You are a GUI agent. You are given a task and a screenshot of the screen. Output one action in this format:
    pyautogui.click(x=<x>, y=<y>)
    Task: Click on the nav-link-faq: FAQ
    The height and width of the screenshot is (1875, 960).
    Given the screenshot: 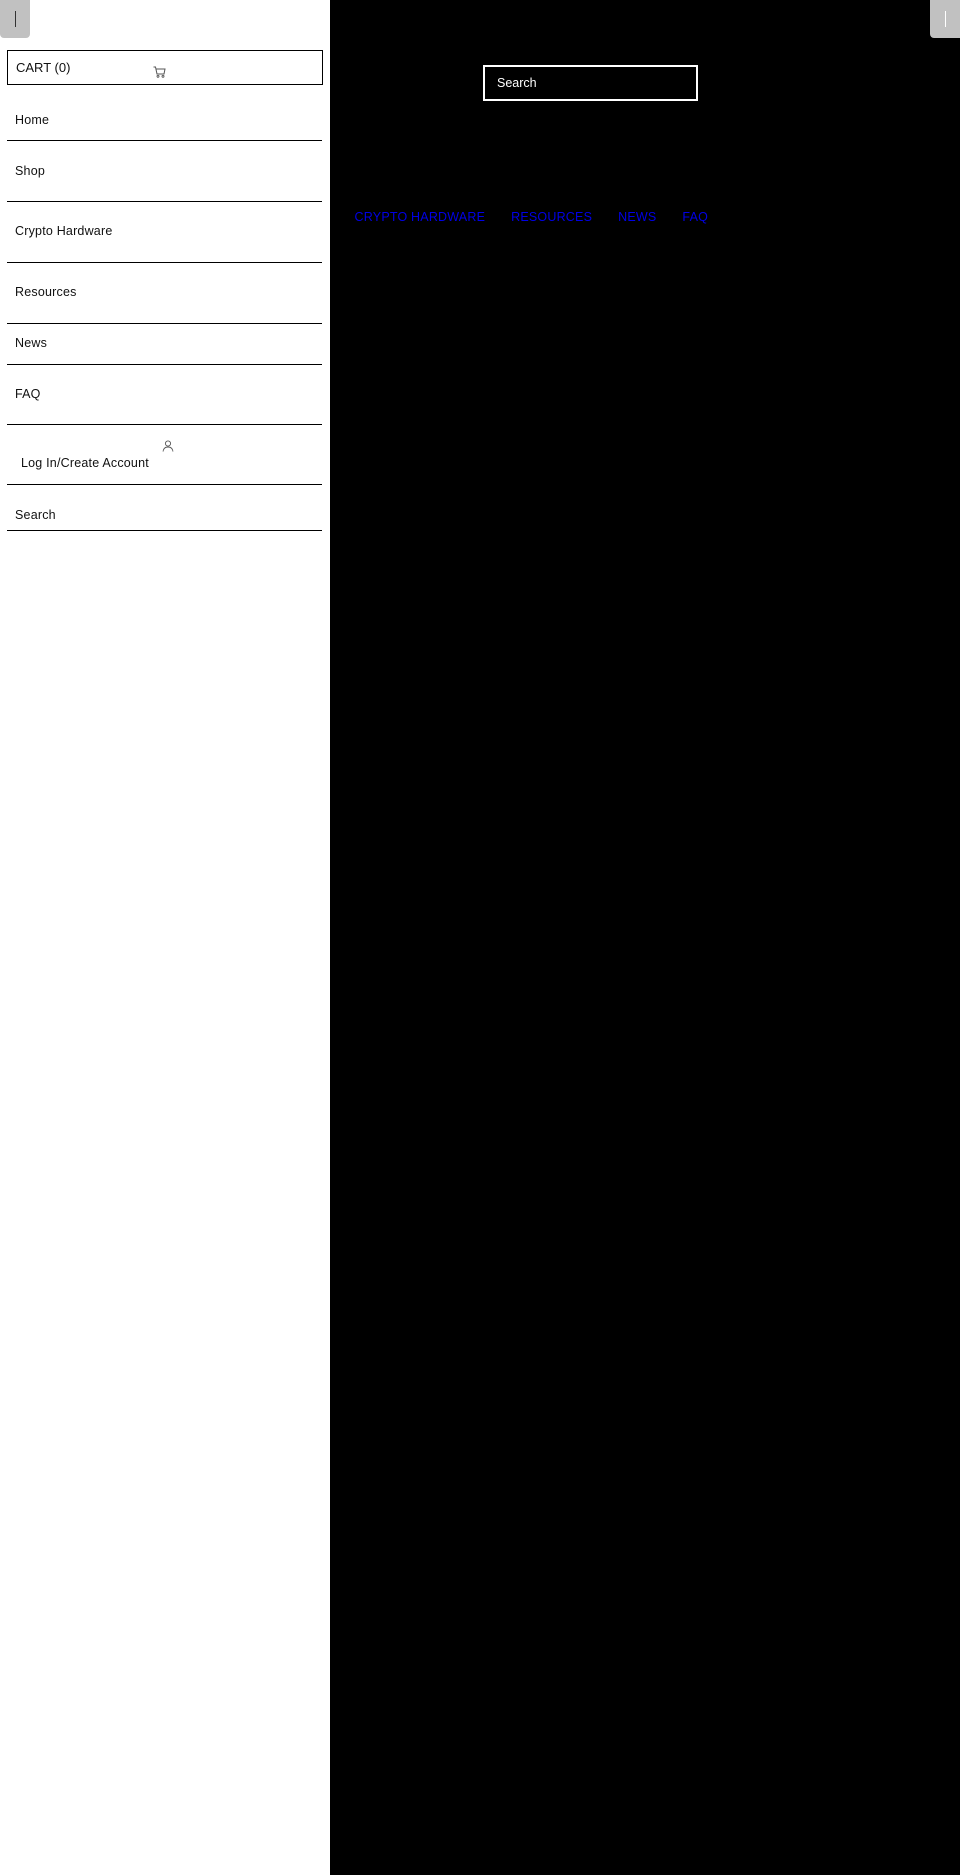 What is the action you would take?
    pyautogui.click(x=695, y=217)
    